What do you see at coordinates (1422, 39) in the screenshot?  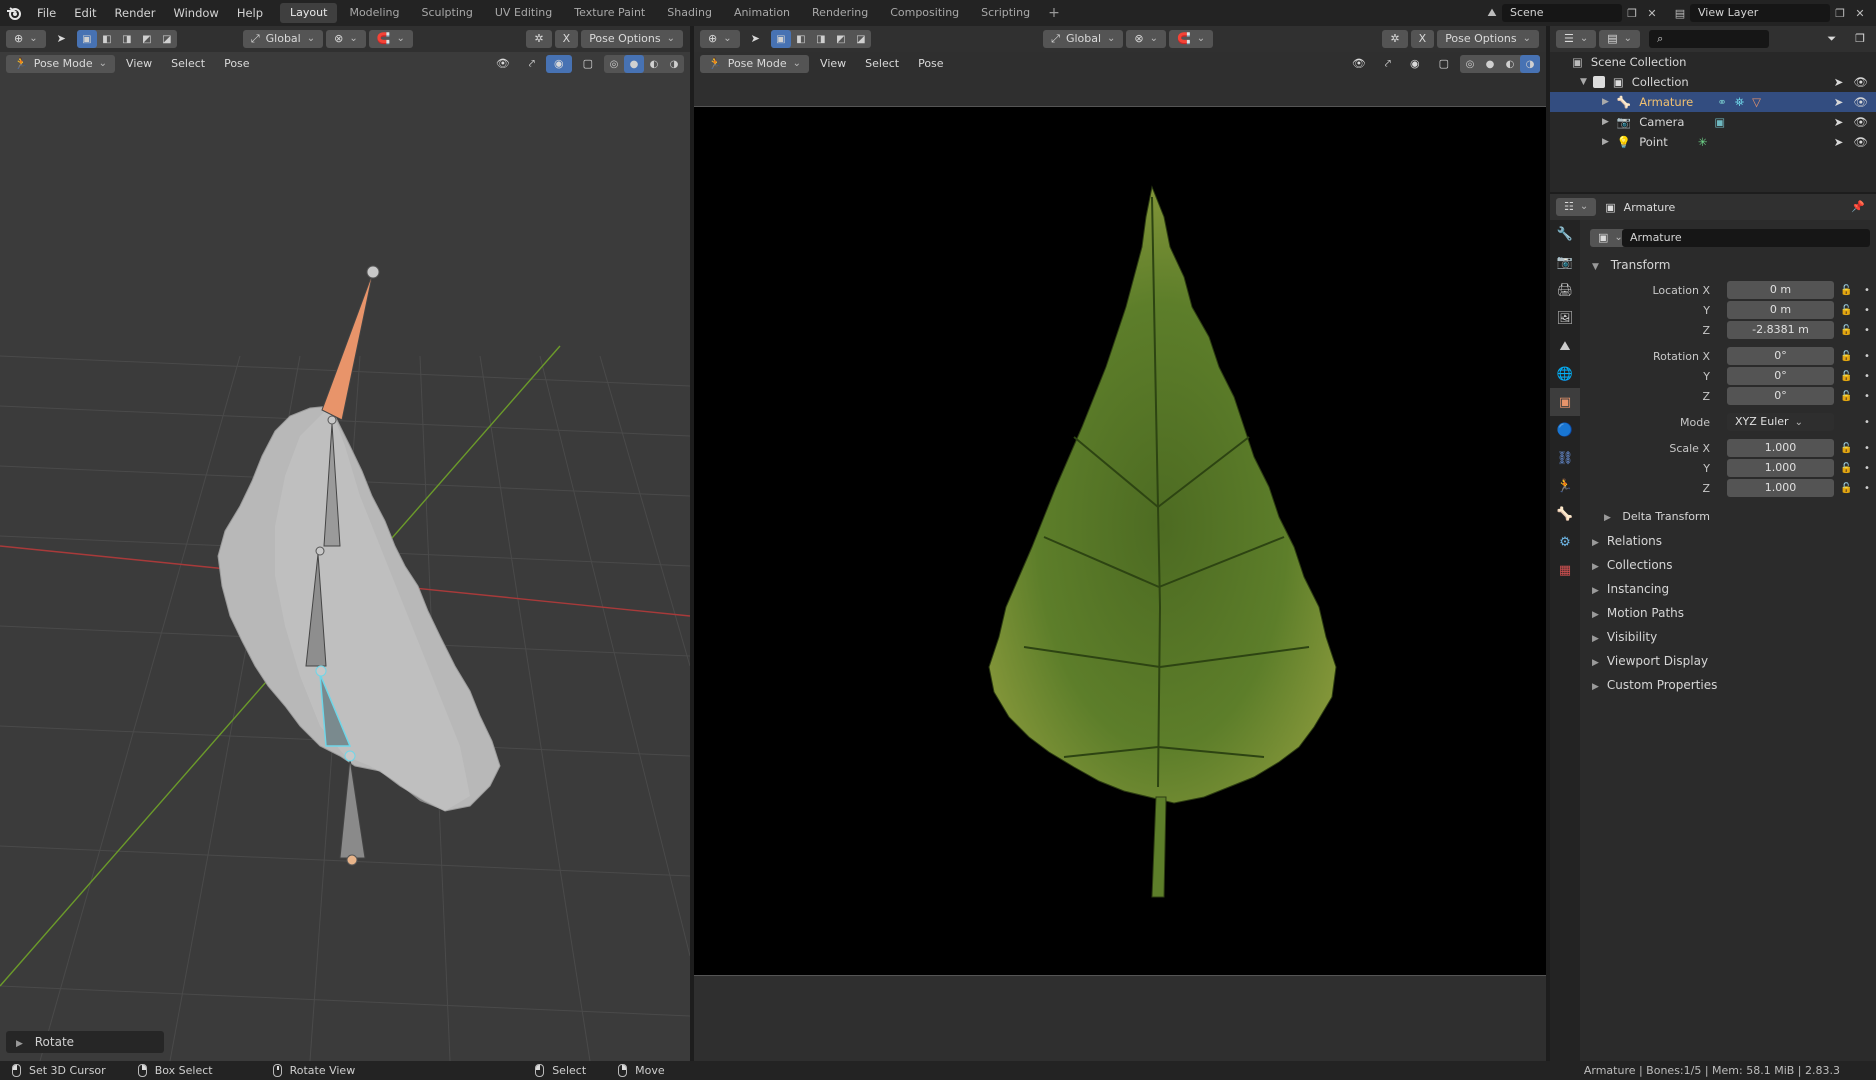 I see `x-mirror-toggle-right: X` at bounding box center [1422, 39].